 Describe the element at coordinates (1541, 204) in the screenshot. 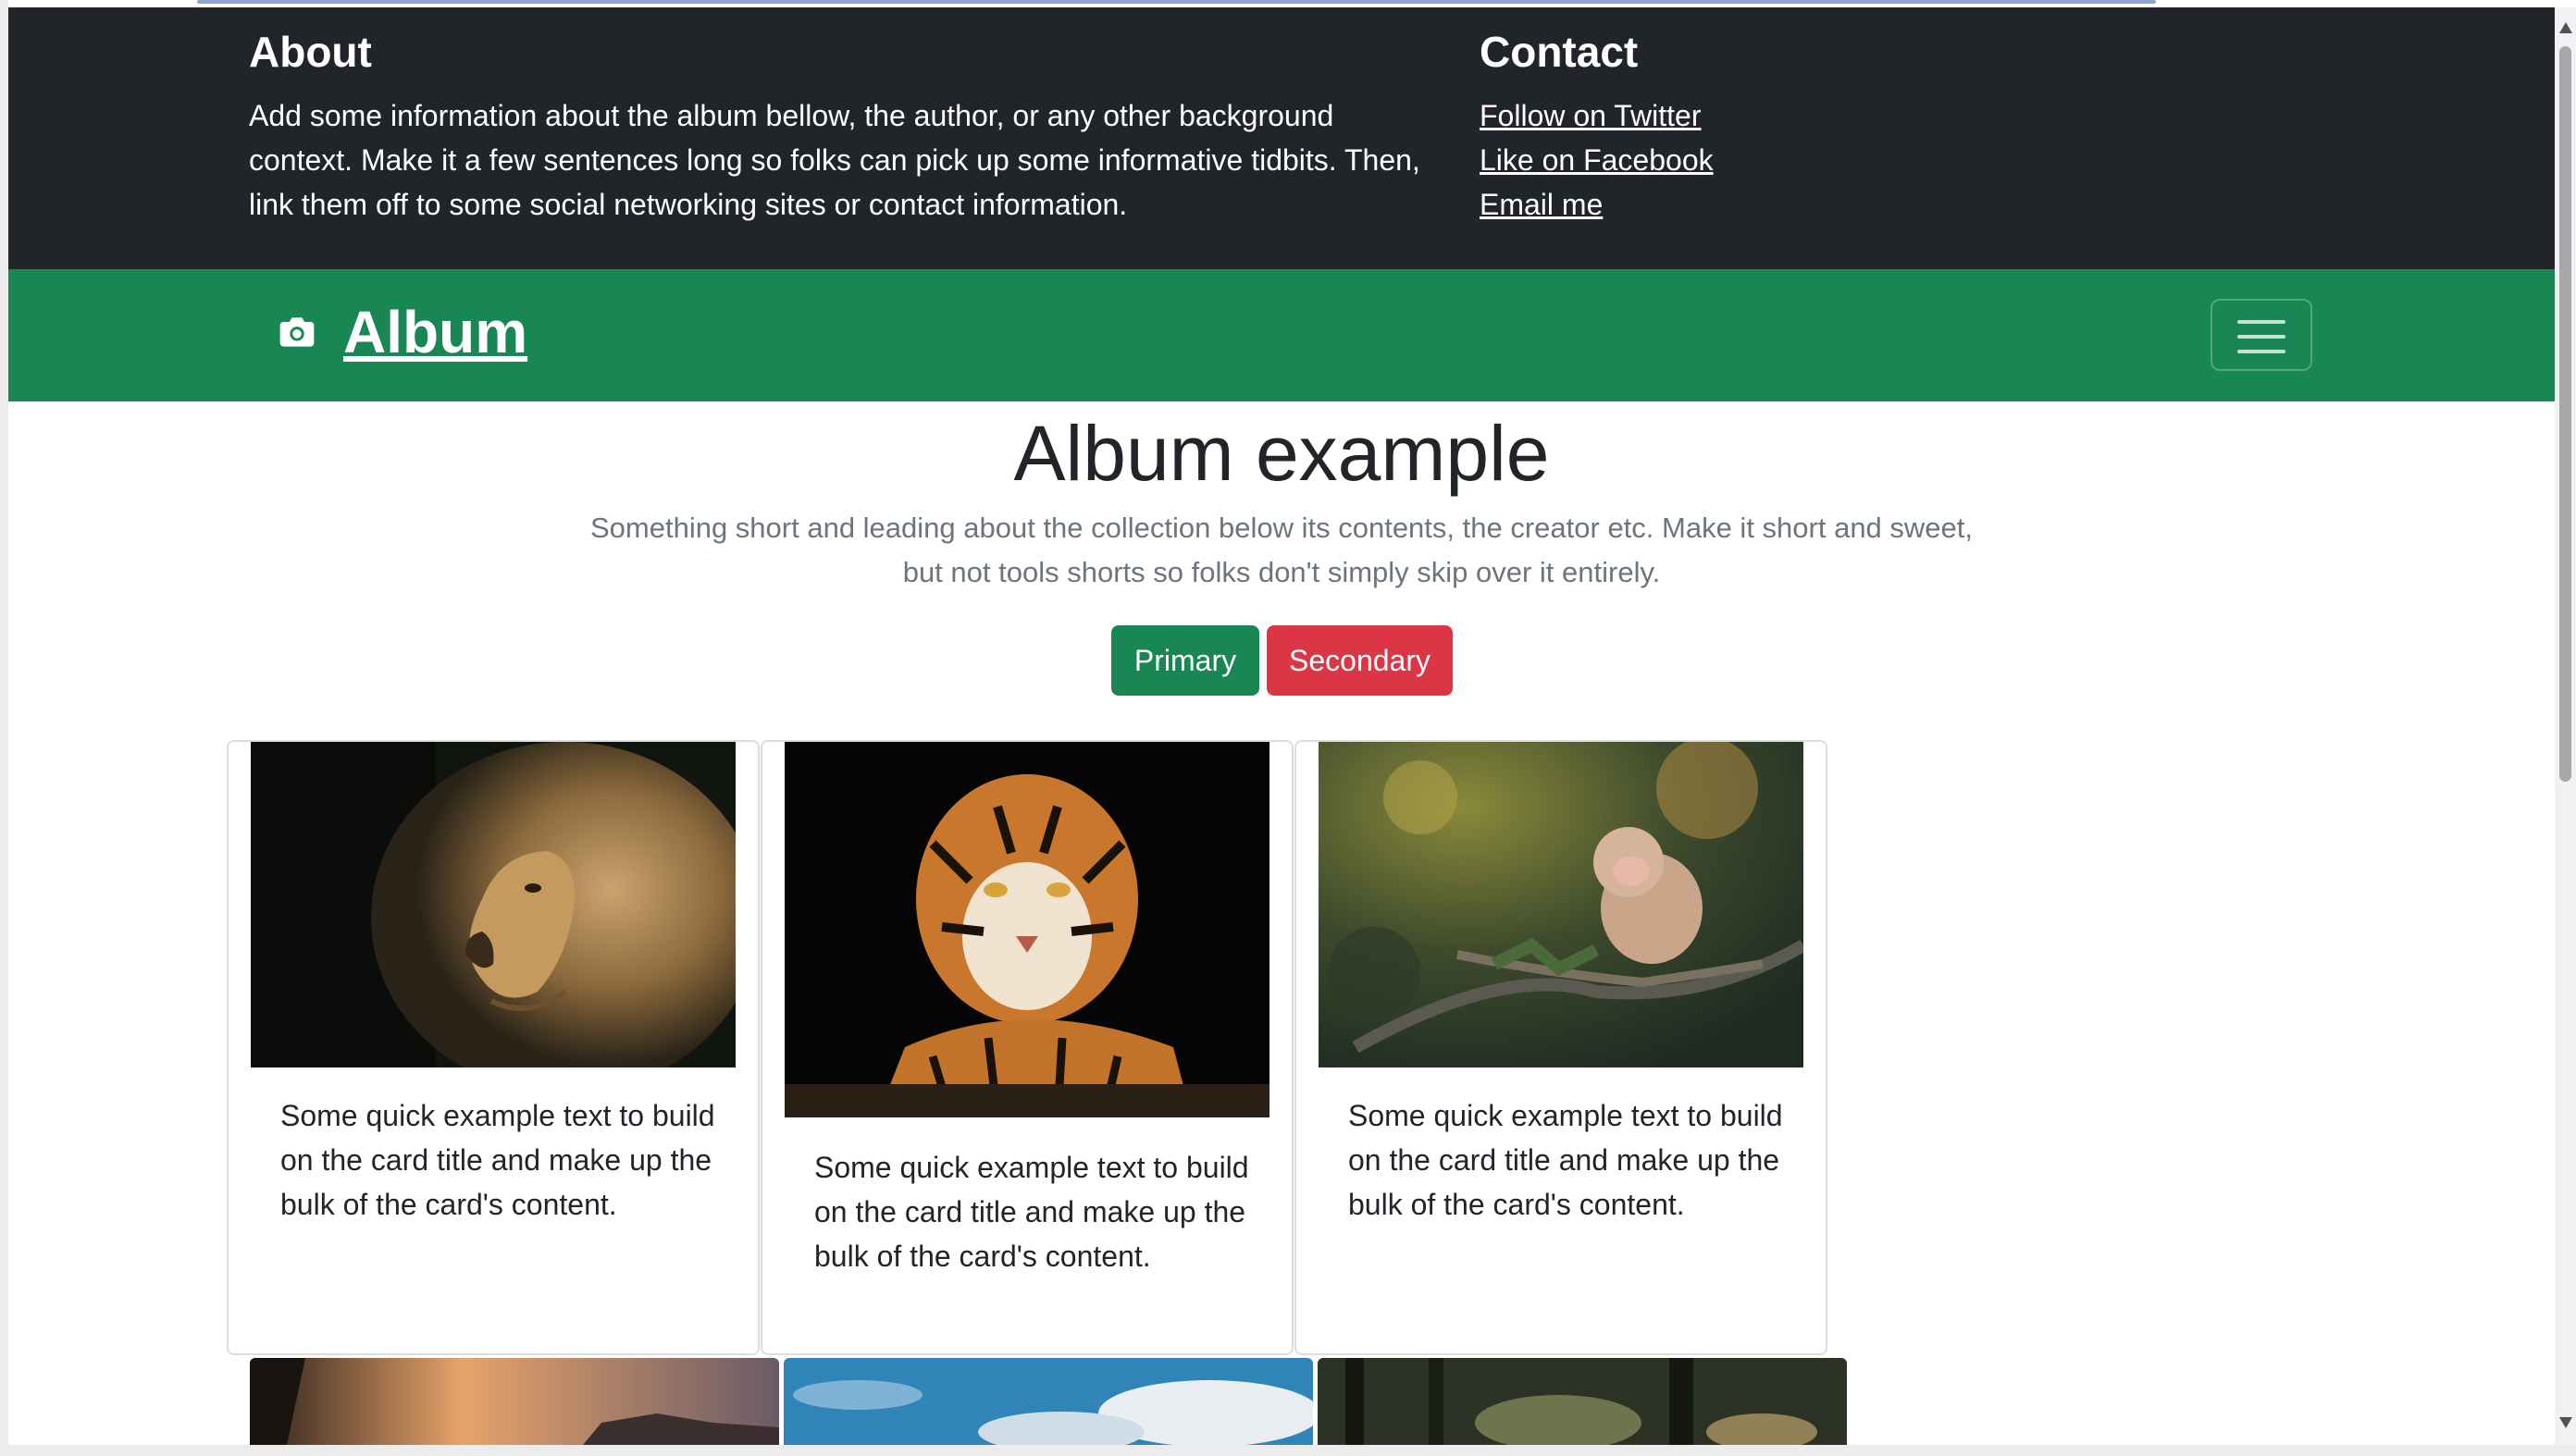

I see `email-link: Email me` at that location.